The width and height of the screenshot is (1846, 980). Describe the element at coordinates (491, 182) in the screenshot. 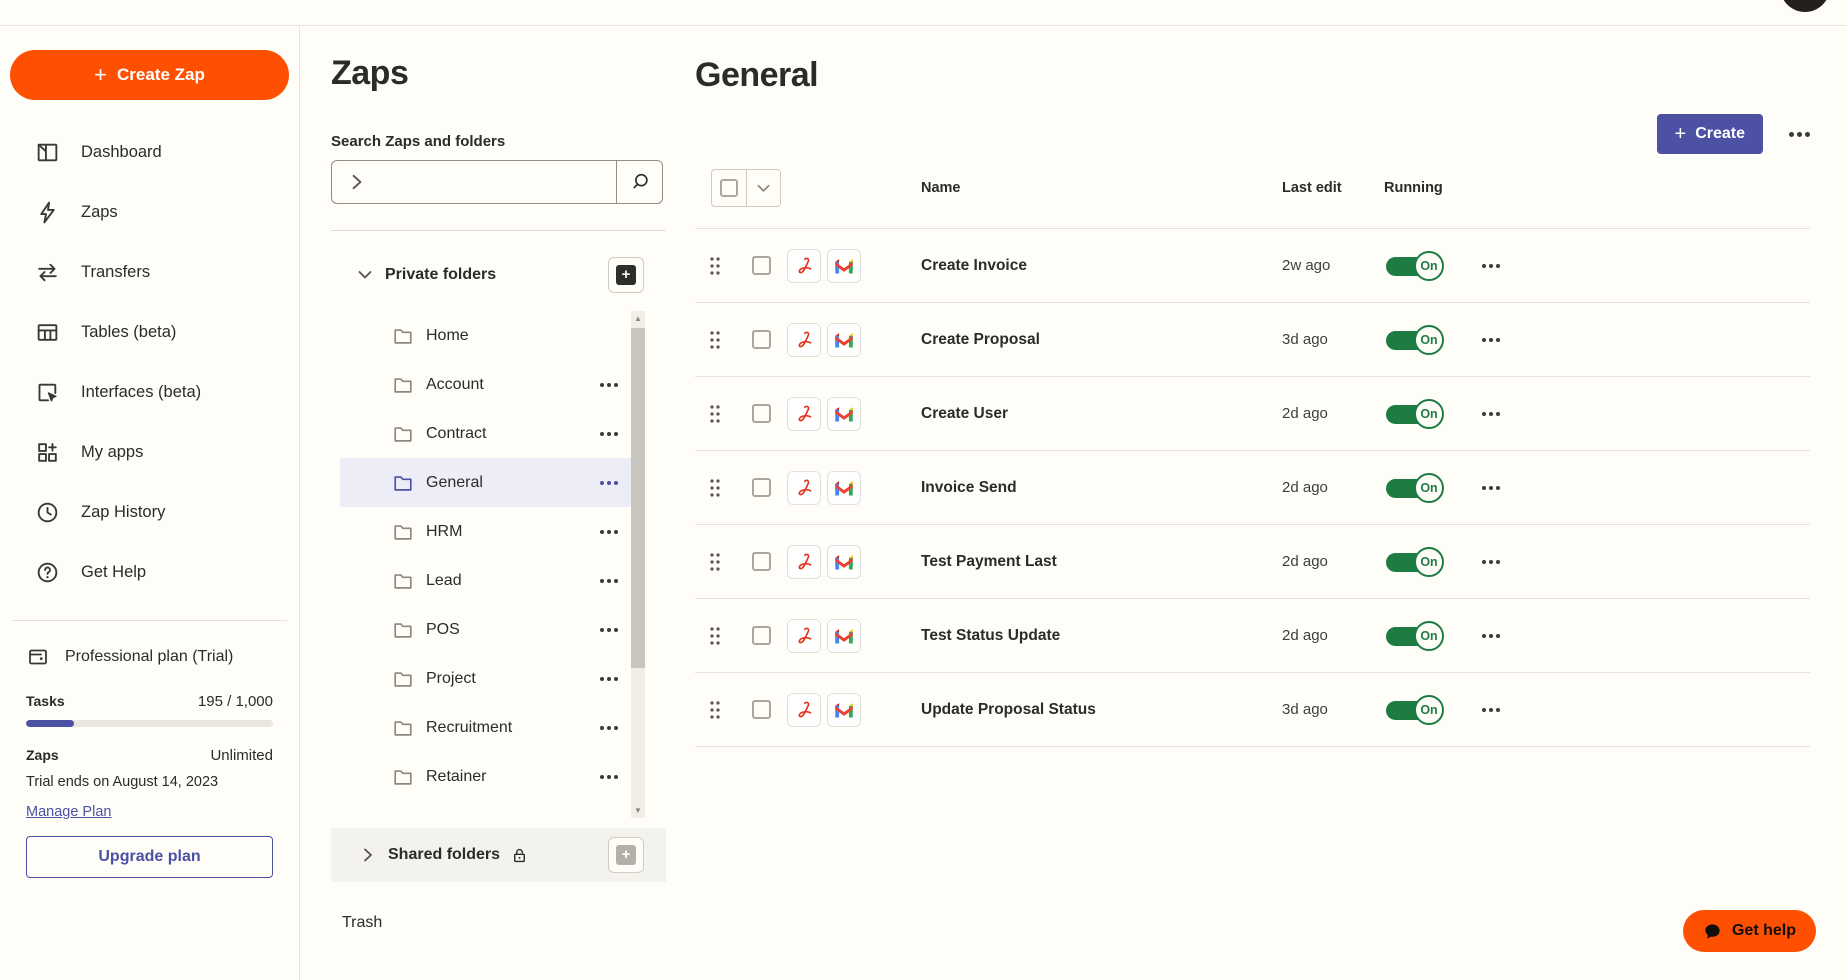

I see `search-input` at that location.